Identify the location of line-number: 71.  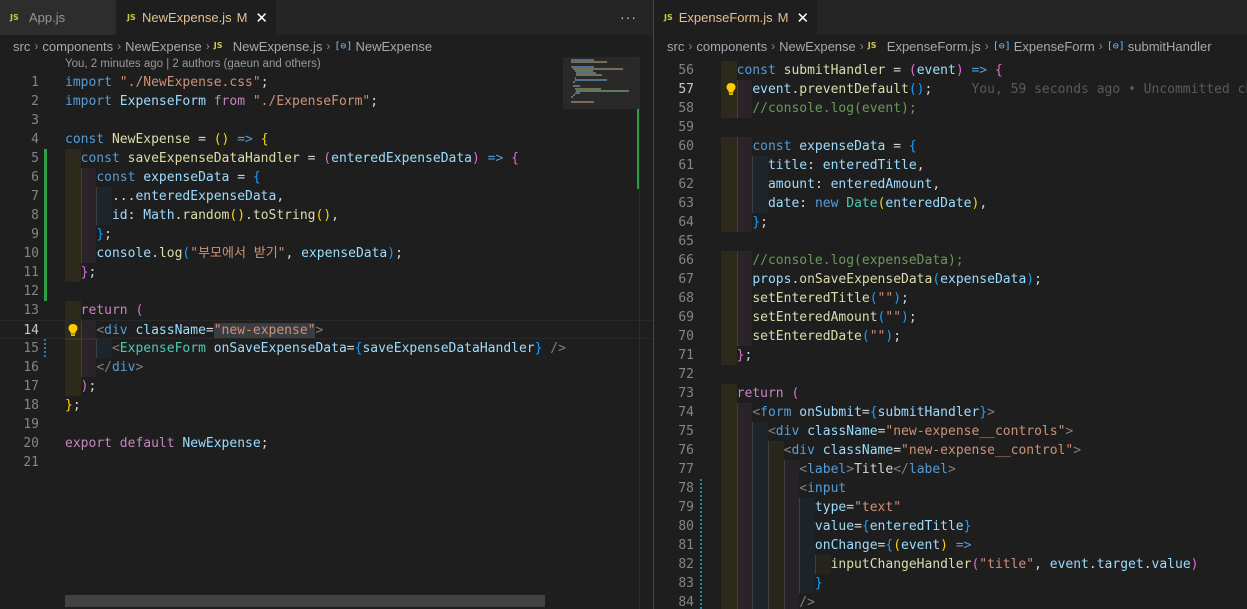
(674, 355).